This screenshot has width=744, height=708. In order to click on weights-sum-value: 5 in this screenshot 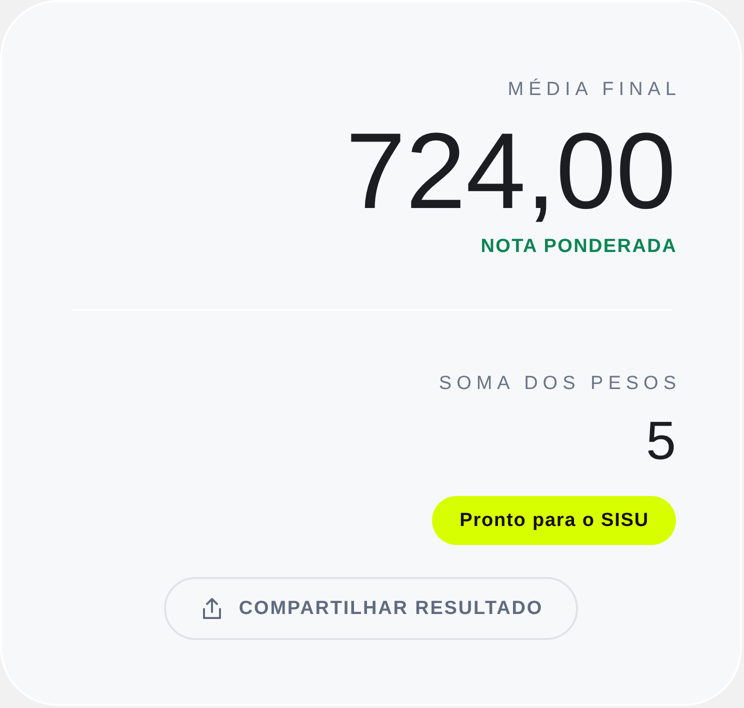, I will do `click(661, 441)`.